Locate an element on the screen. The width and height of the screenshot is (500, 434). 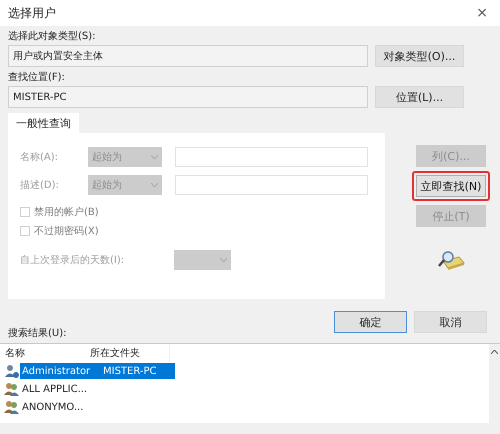
user-icon is located at coordinates (12, 371).